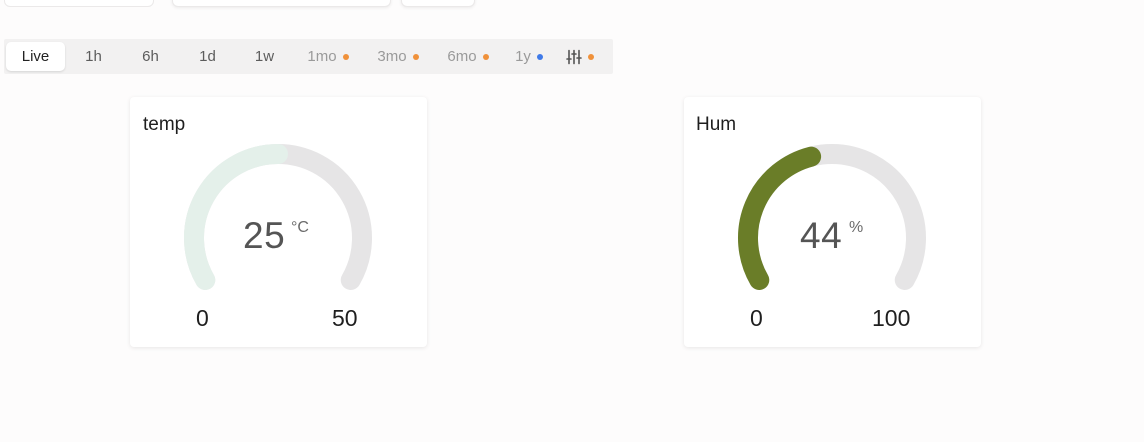 The width and height of the screenshot is (1144, 442). What do you see at coordinates (322, 56) in the screenshot?
I see `range-label: 1mo` at bounding box center [322, 56].